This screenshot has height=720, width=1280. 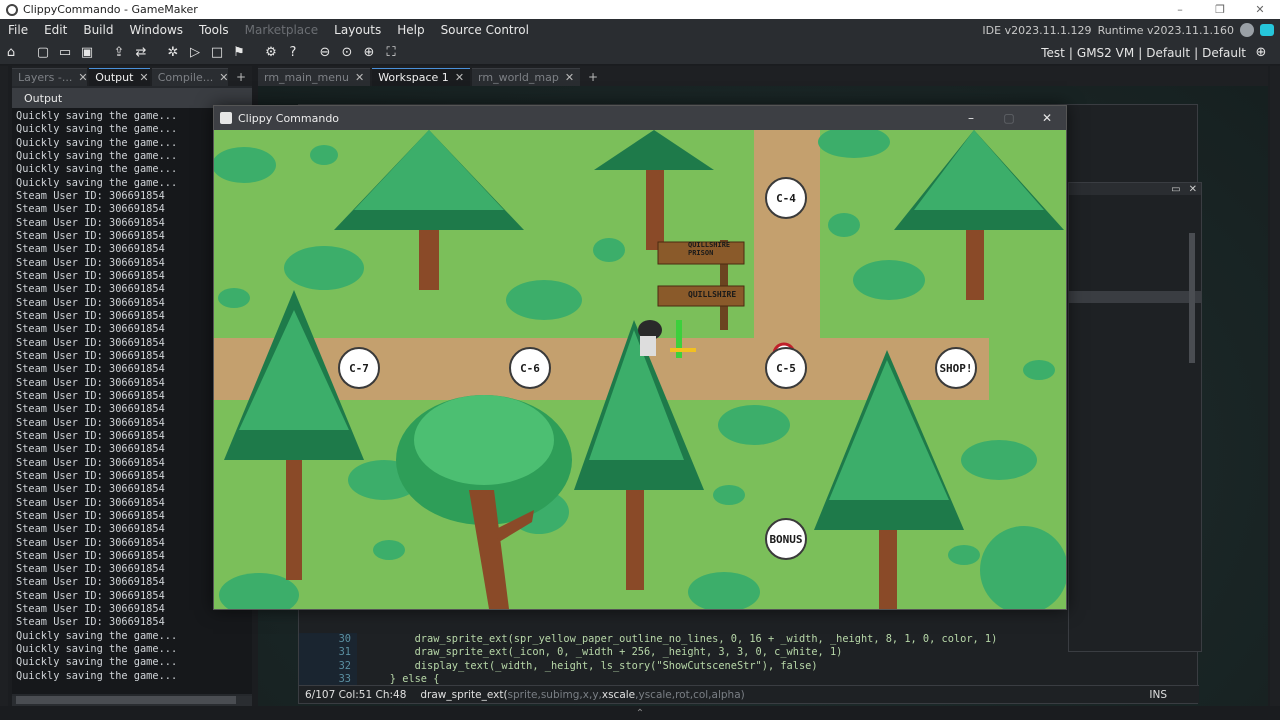 What do you see at coordinates (119, 53) in the screenshot?
I see `export-icon: ⇪` at bounding box center [119, 53].